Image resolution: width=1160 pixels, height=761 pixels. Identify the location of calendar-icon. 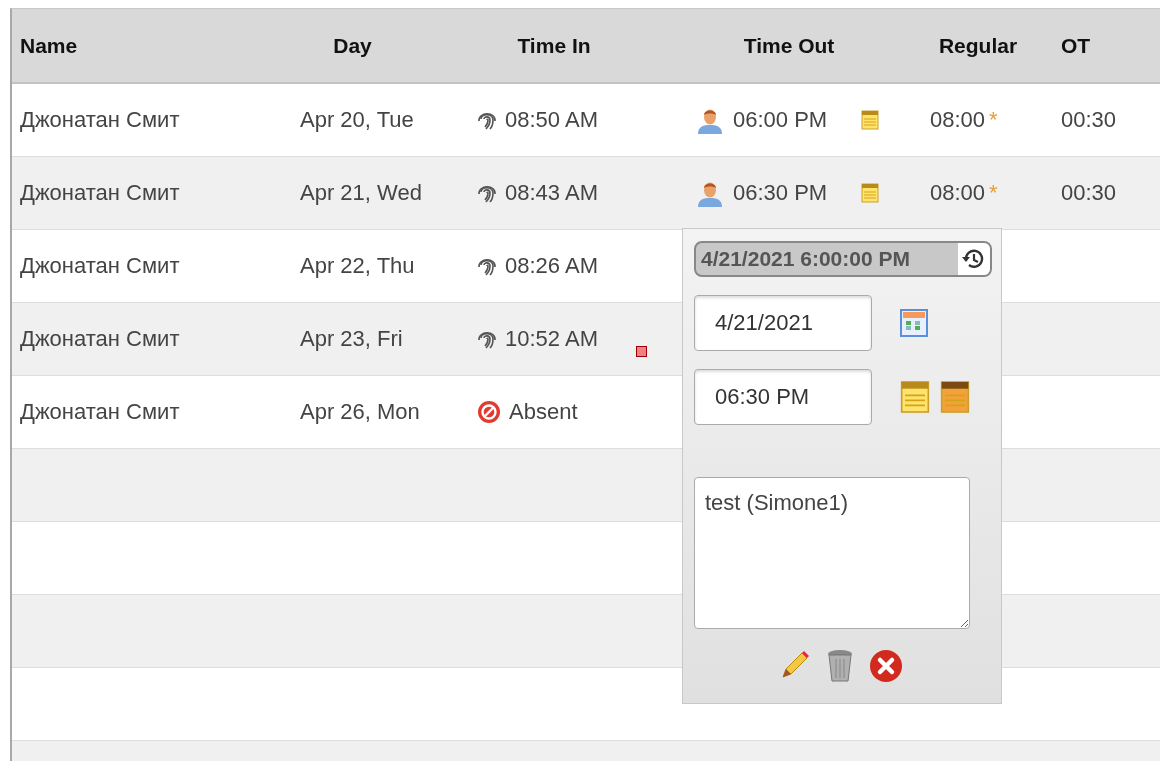
(914, 323).